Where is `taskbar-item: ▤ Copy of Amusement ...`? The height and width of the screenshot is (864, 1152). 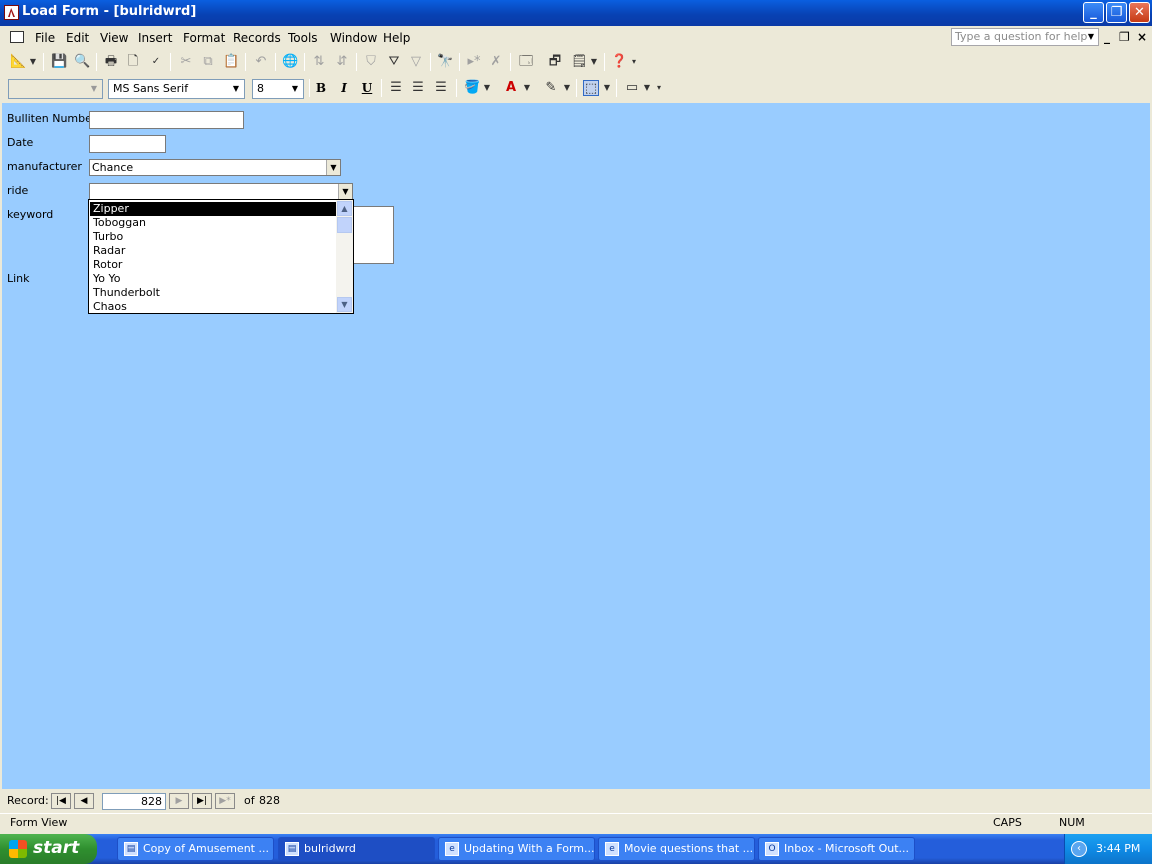 taskbar-item: ▤ Copy of Amusement ... is located at coordinates (195, 849).